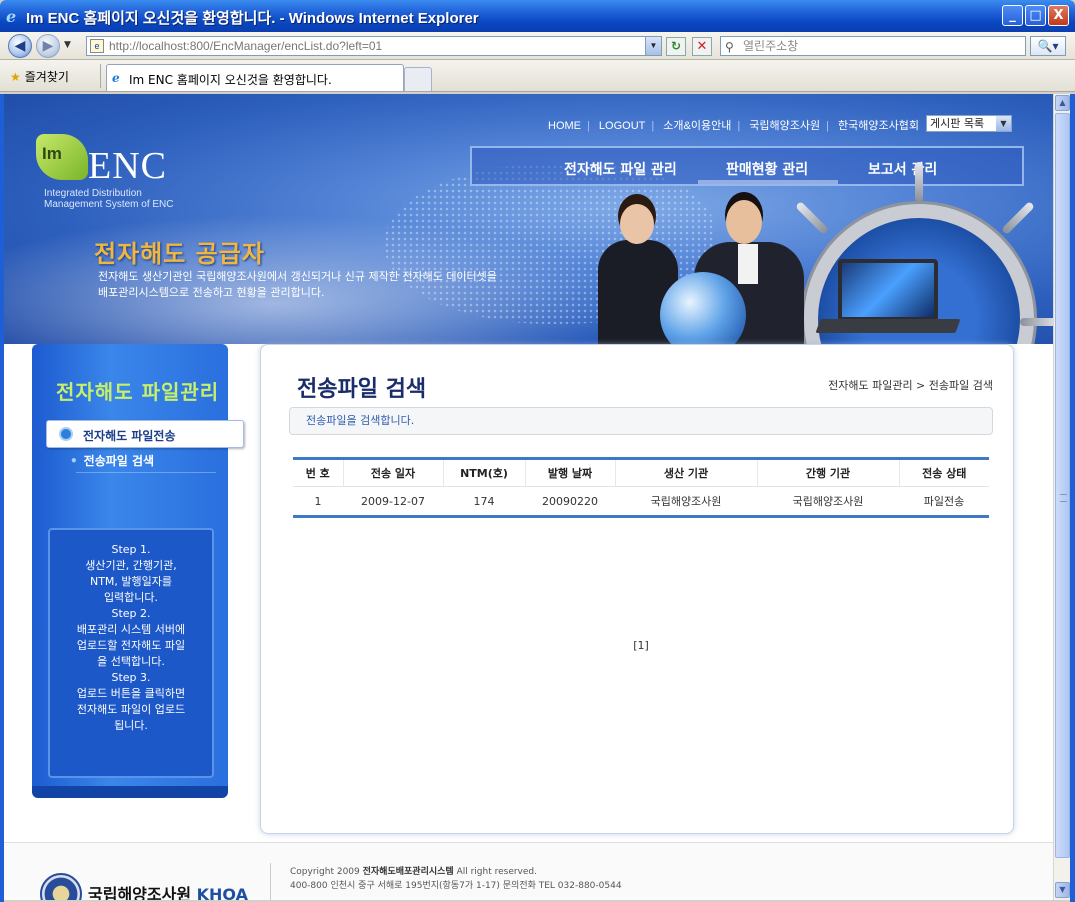  What do you see at coordinates (1012, 15) in the screenshot?
I see `minimize-button: _` at bounding box center [1012, 15].